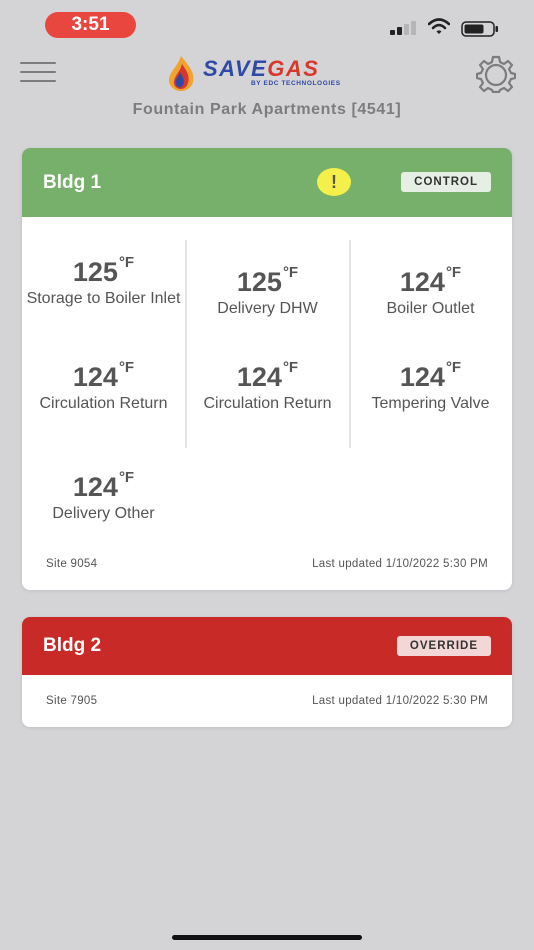 The width and height of the screenshot is (534, 950). What do you see at coordinates (72, 182) in the screenshot?
I see `building-name: Bldg 1` at bounding box center [72, 182].